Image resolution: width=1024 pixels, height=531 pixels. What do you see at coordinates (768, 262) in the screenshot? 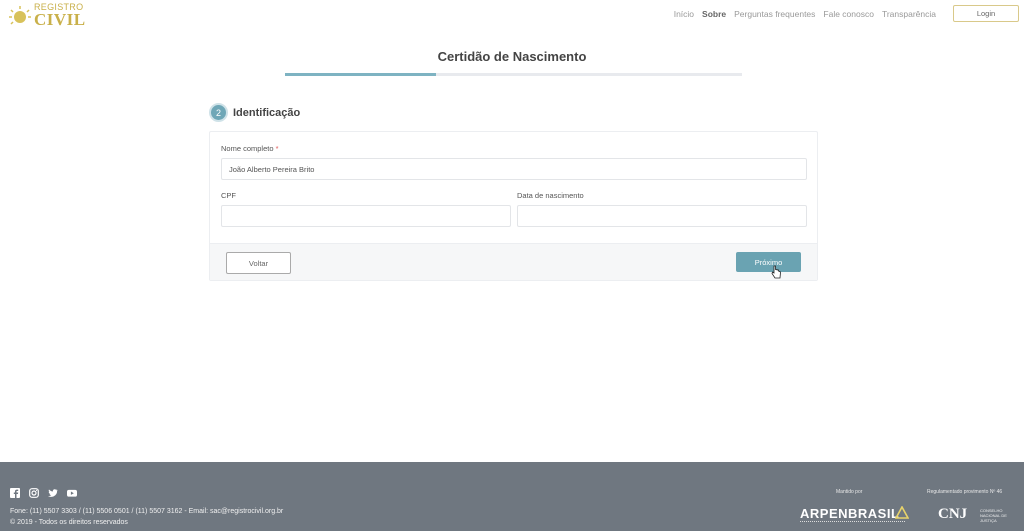
I see `next-button: Próximo` at bounding box center [768, 262].